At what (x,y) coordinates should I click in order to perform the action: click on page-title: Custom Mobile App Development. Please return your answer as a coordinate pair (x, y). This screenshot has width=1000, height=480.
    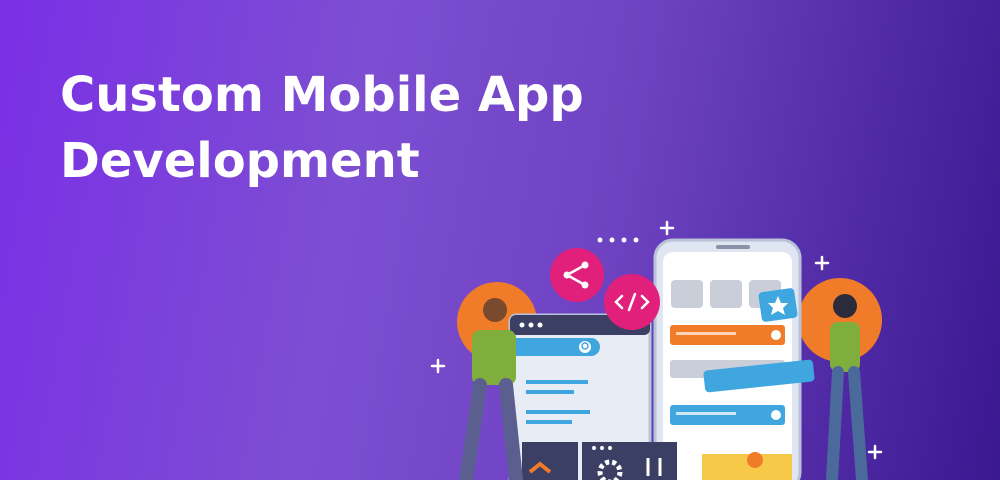
    Looking at the image, I should click on (322, 128).